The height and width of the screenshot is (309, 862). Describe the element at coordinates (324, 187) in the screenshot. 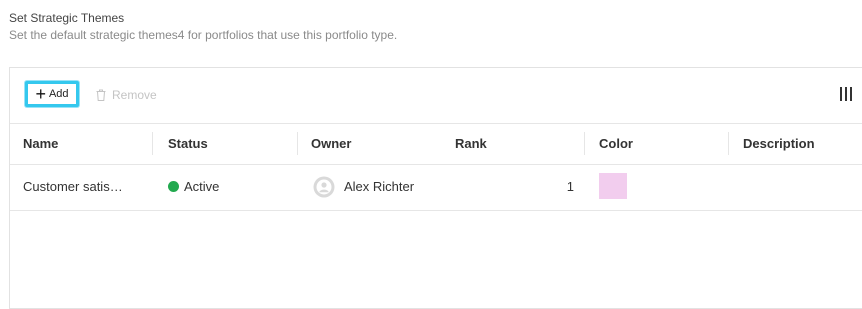

I see `avatar` at that location.